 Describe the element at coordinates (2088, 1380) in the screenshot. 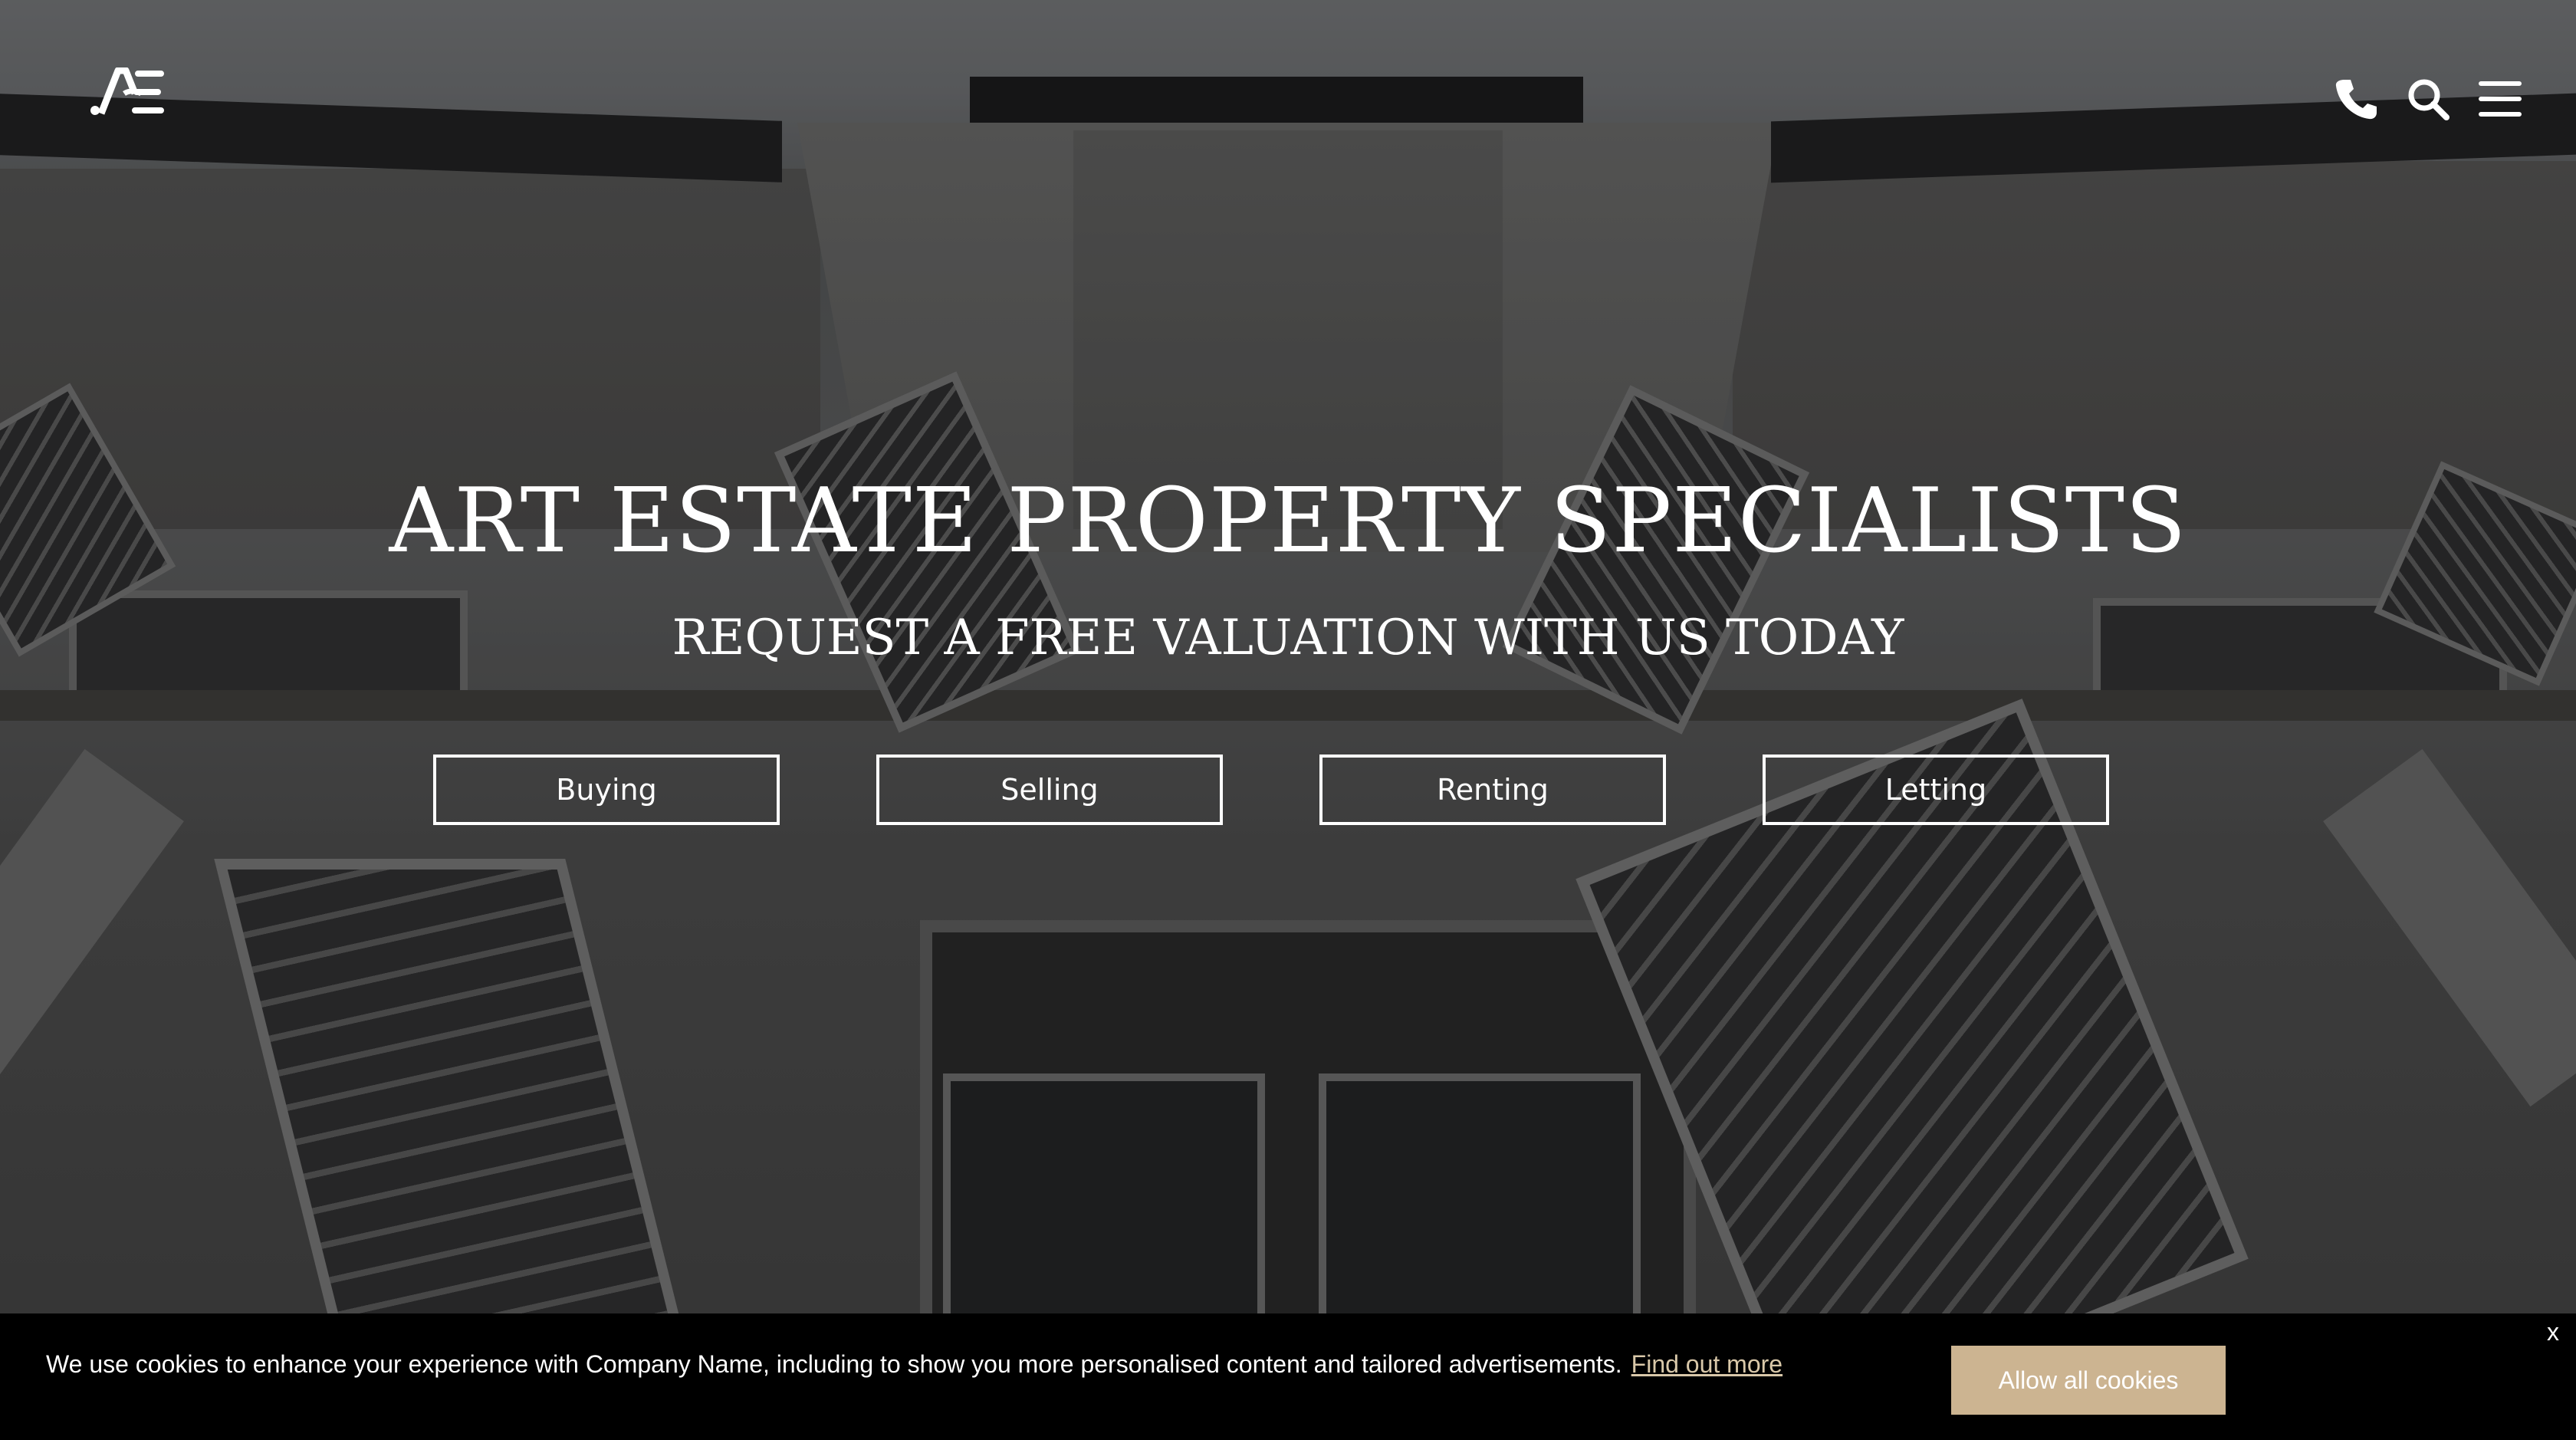

I see `allow-all-cookies-button: Allow all cookies` at that location.